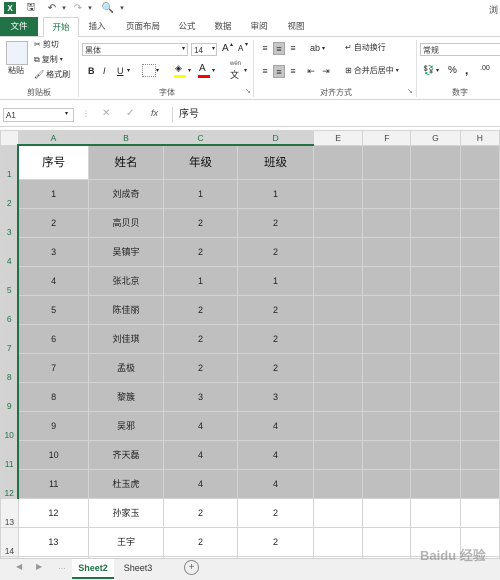 The width and height of the screenshot is (500, 580). Describe the element at coordinates (452, 70) in the screenshot. I see `percent-button: %` at that location.